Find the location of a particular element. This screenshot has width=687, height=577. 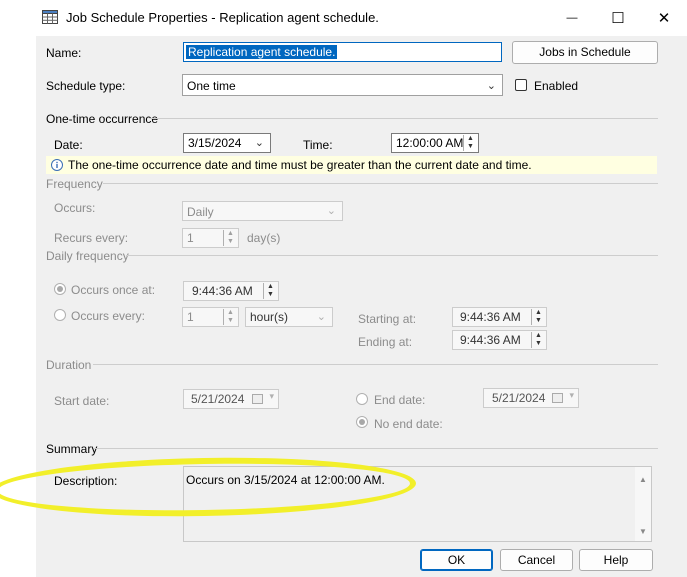

end-date-picker: 5/21/2024 ▾ is located at coordinates (531, 398).